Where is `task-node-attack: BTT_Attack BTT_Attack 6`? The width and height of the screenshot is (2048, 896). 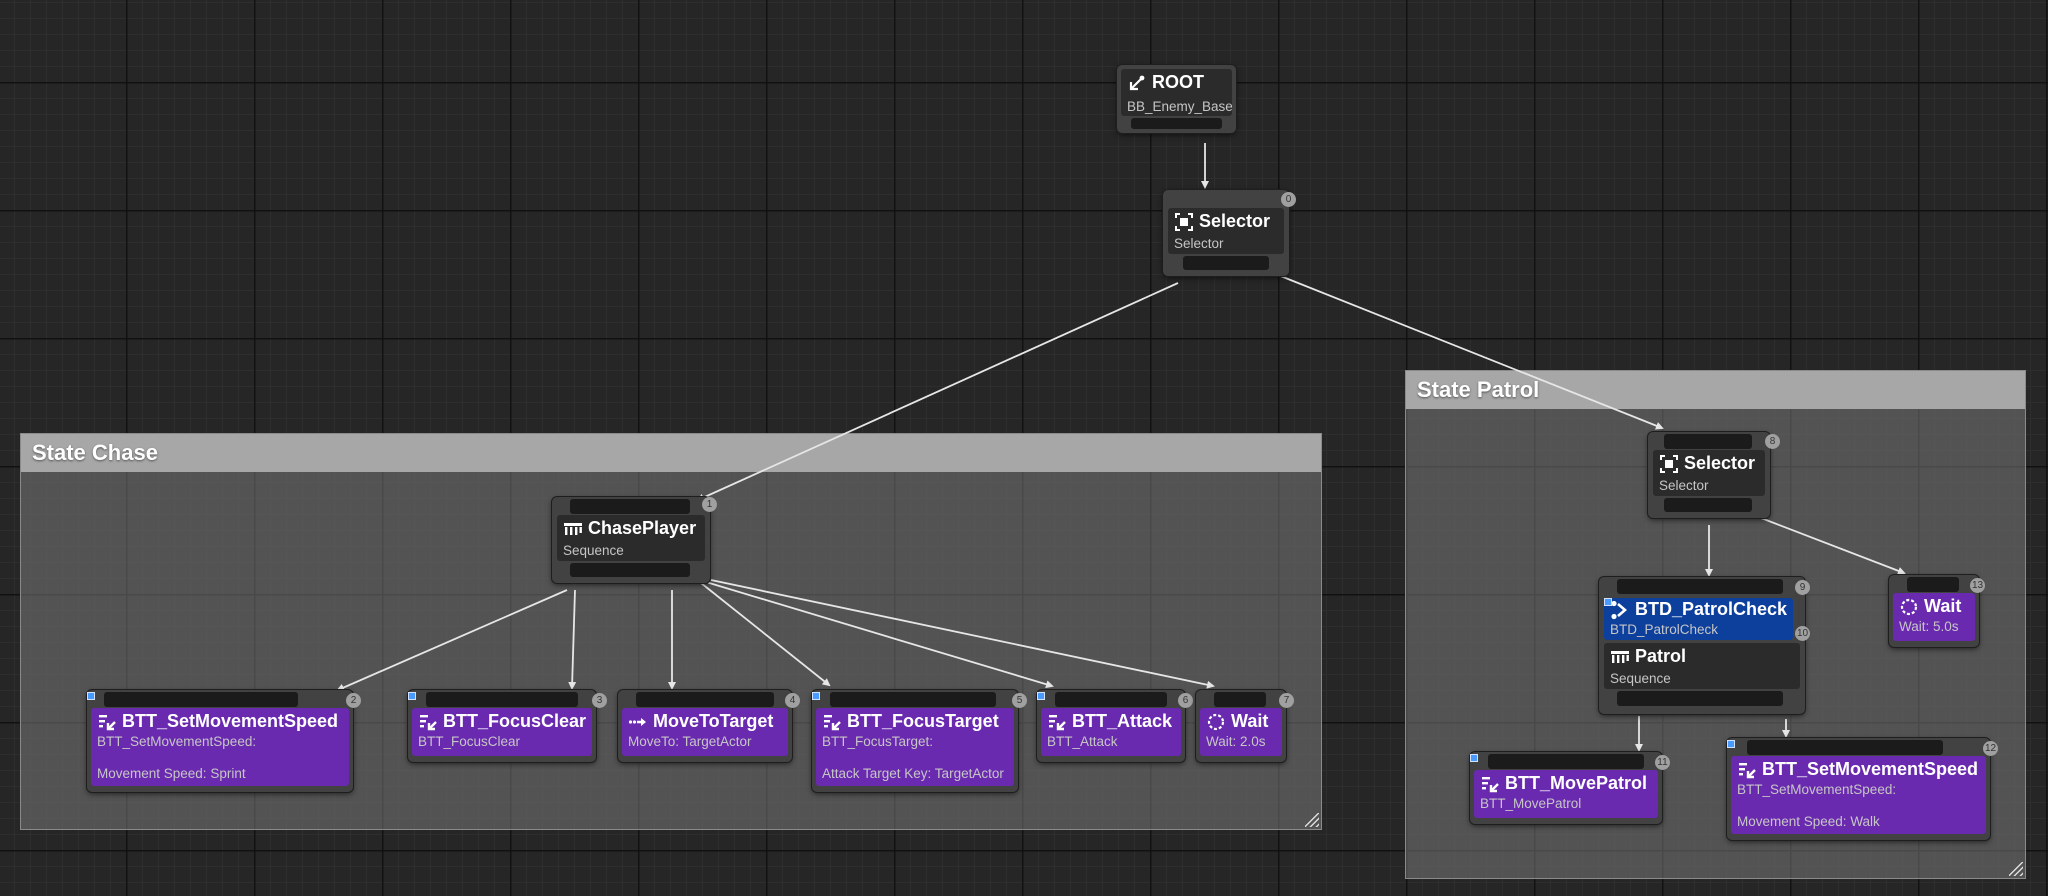 task-node-attack: BTT_Attack BTT_Attack 6 is located at coordinates (1115, 726).